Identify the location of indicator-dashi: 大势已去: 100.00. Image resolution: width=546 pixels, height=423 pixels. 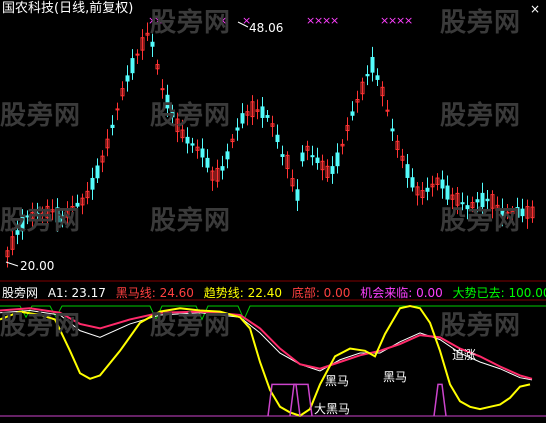
(499, 293).